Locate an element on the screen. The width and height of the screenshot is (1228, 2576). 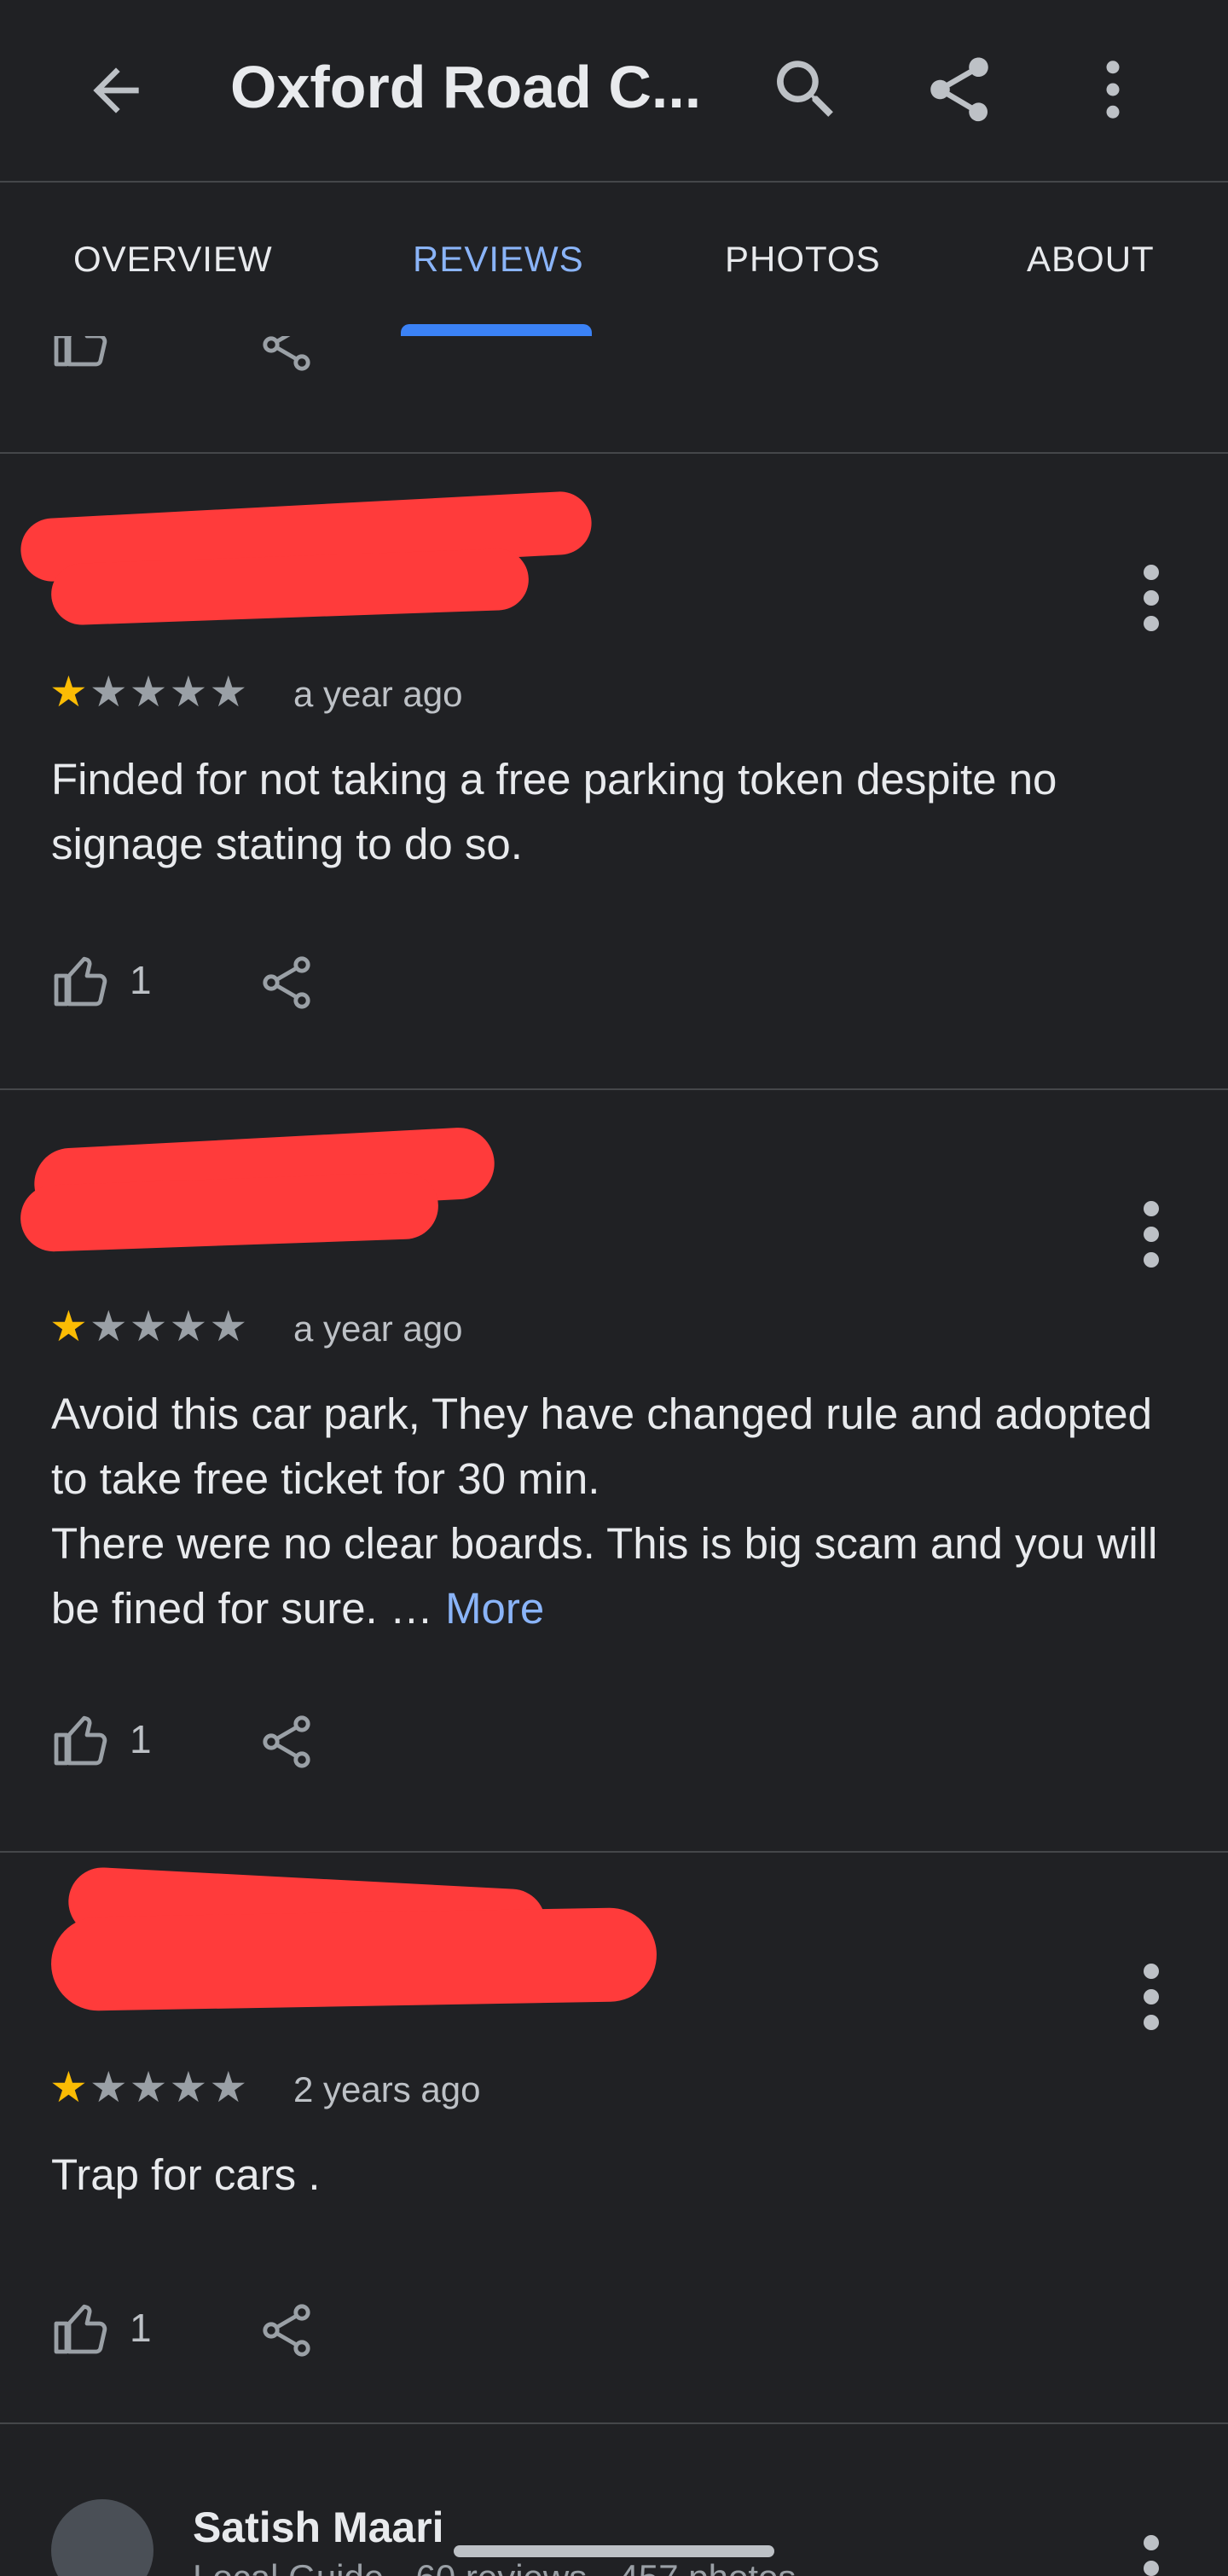
review-time: 2 years ago is located at coordinates (387, 2089).